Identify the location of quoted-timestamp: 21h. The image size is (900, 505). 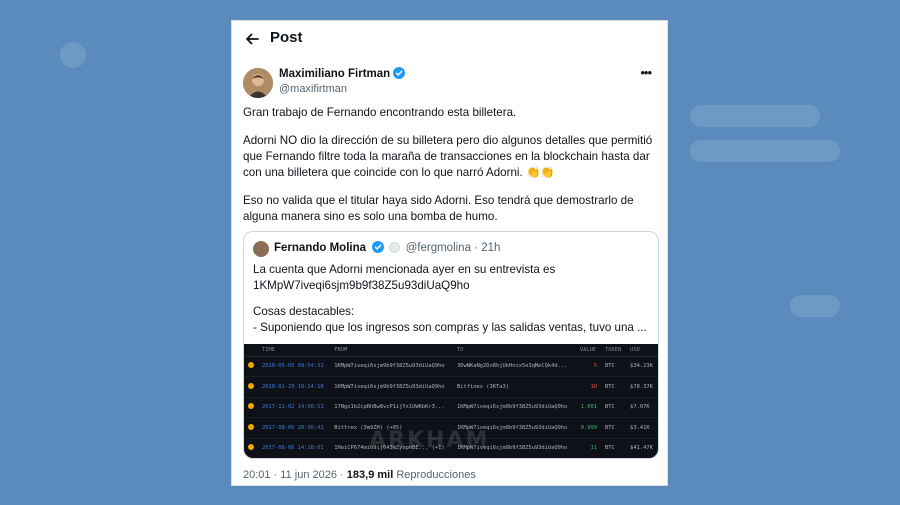
(490, 248).